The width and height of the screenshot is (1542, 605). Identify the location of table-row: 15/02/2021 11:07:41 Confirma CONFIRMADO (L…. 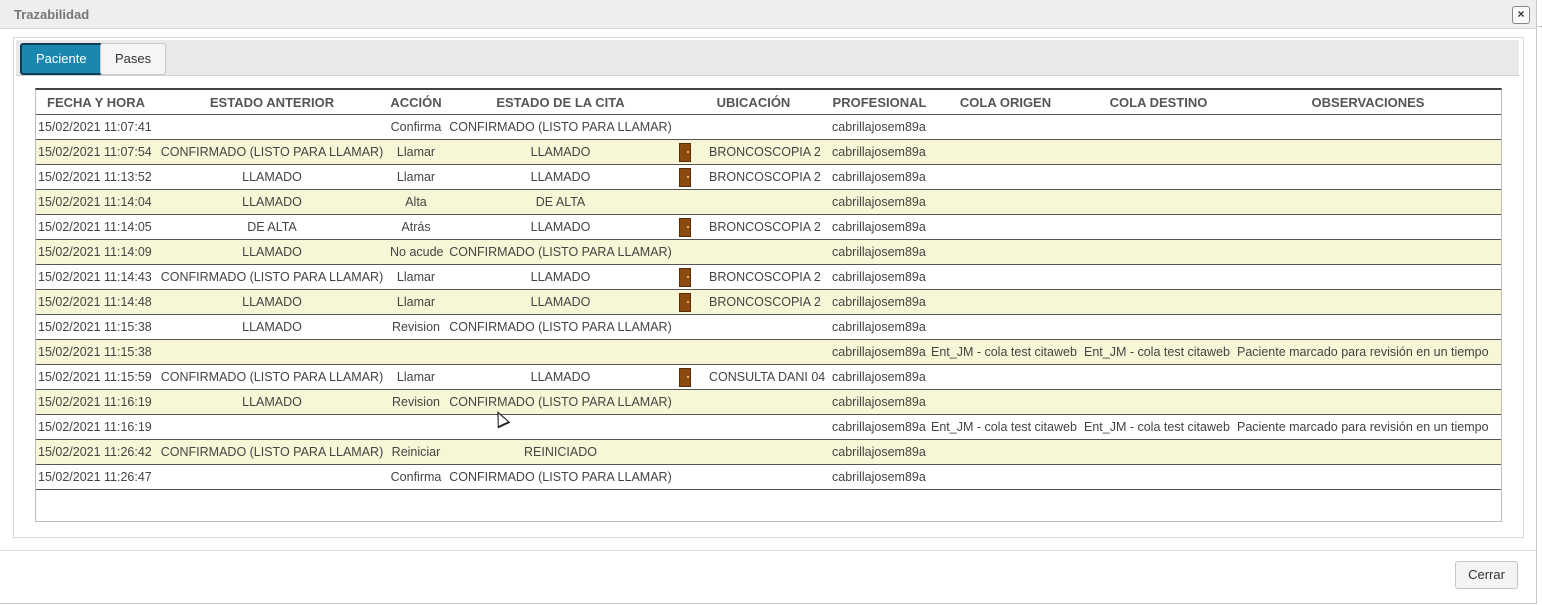
(768, 127).